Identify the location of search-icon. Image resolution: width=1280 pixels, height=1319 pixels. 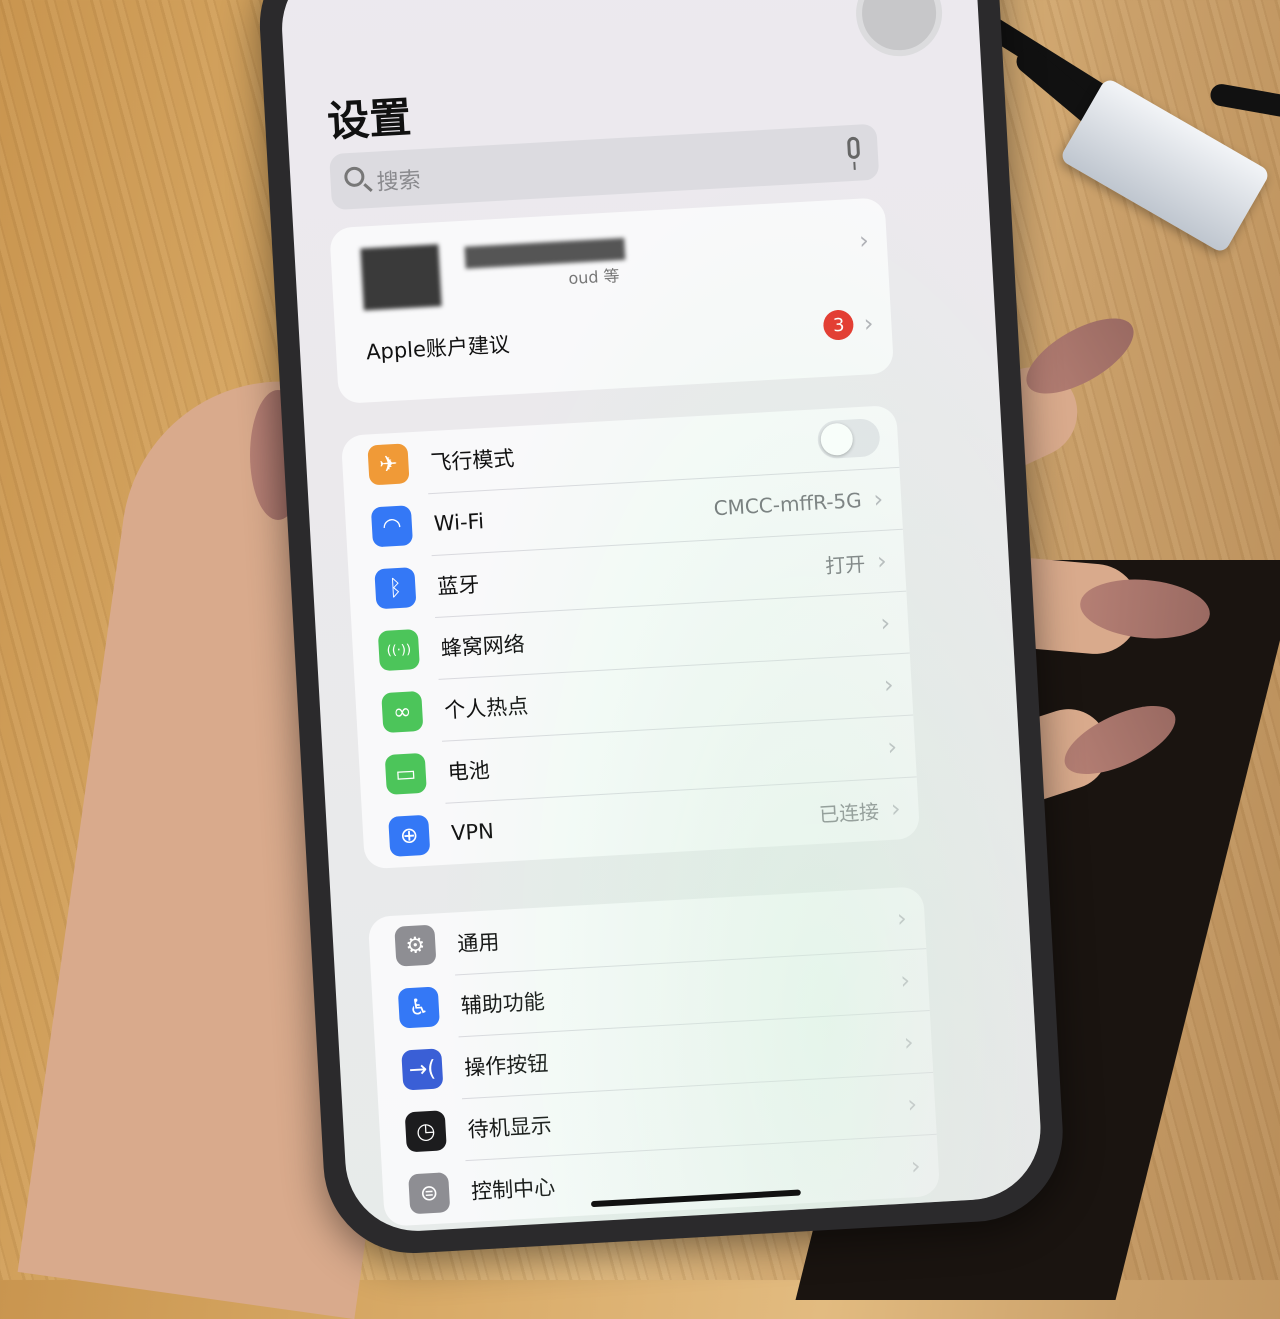
(354, 177).